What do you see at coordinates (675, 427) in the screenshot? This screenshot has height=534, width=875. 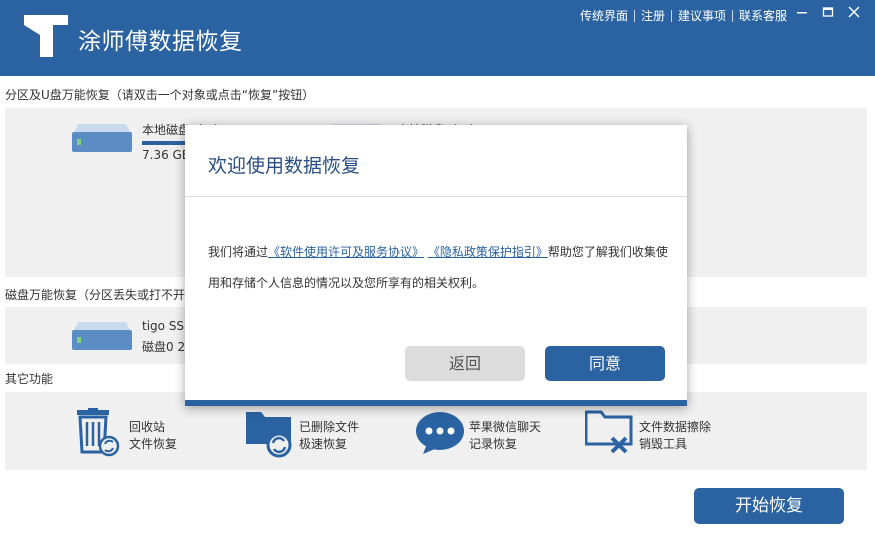 I see `tool-label: 文件数据擦除` at bounding box center [675, 427].